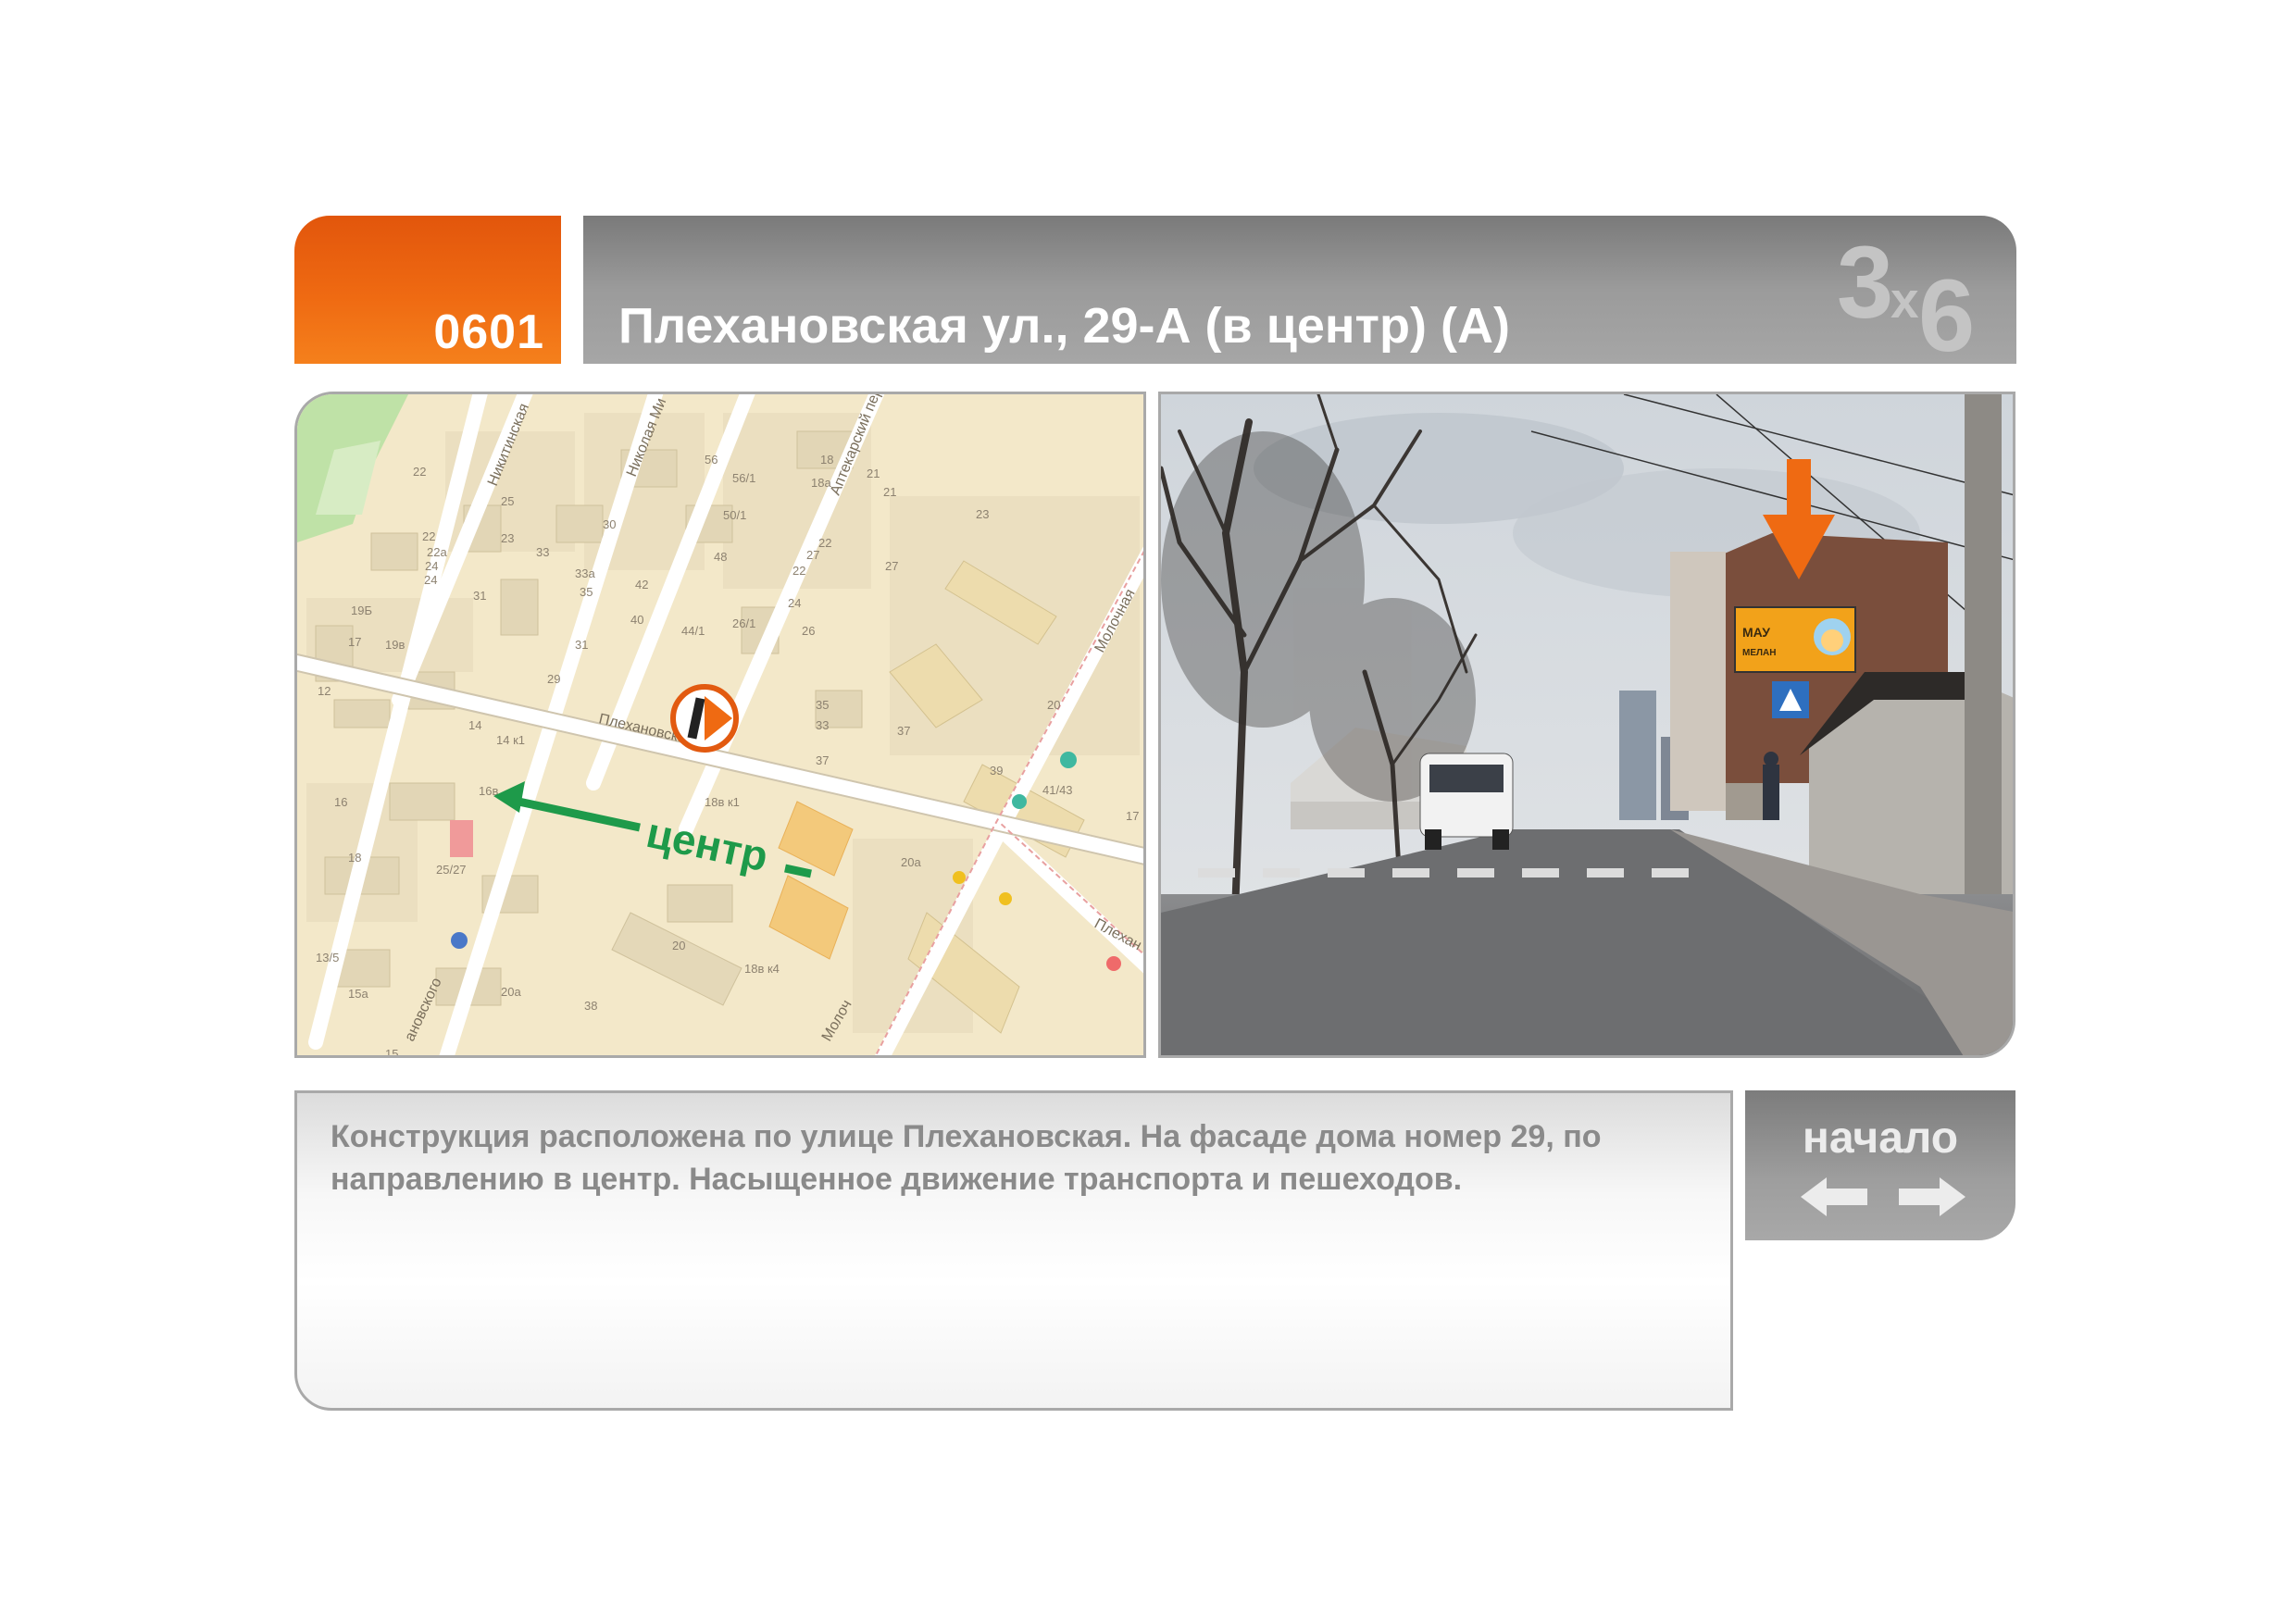 This screenshot has height=1618, width=2296. What do you see at coordinates (327, 958) in the screenshot?
I see `svg-text: 13/5` at bounding box center [327, 958].